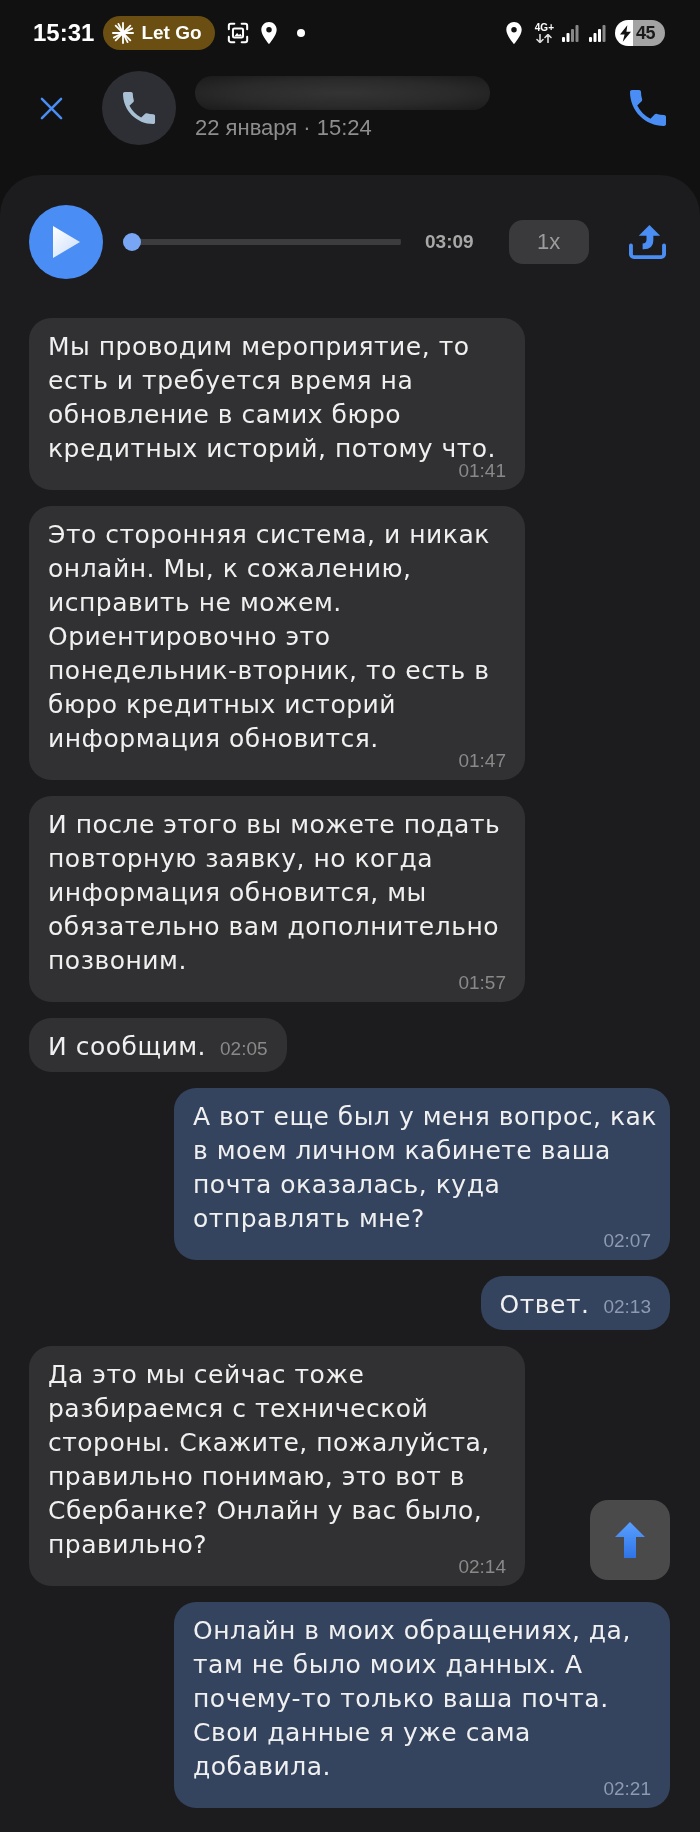  What do you see at coordinates (139, 108) in the screenshot?
I see `phone-avatar-icon` at bounding box center [139, 108].